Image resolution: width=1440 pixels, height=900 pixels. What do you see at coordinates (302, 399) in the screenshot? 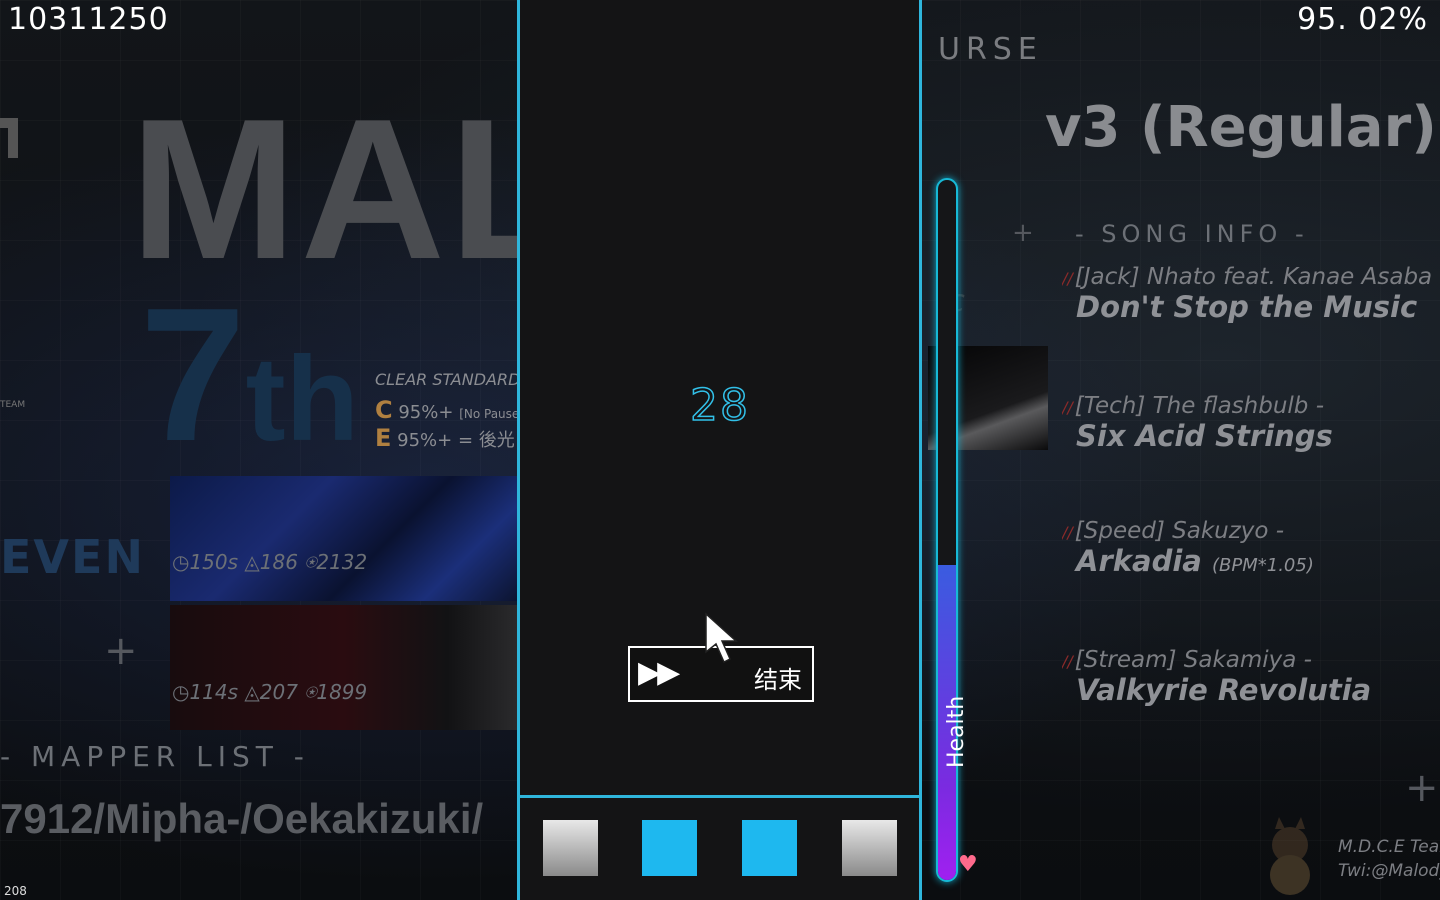
I see `edition-suffix: th` at bounding box center [302, 399].